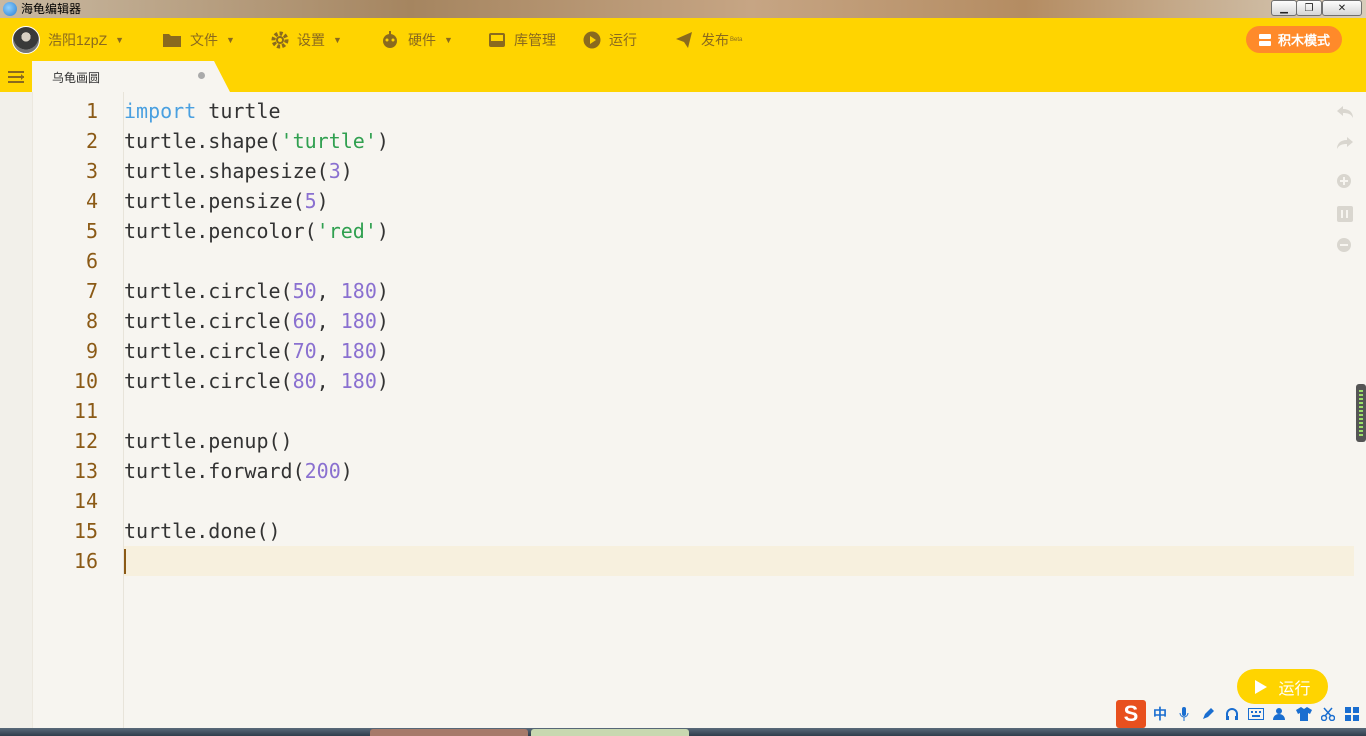 This screenshot has width=1366, height=736. I want to click on code-line: import turtle, so click(202, 111).